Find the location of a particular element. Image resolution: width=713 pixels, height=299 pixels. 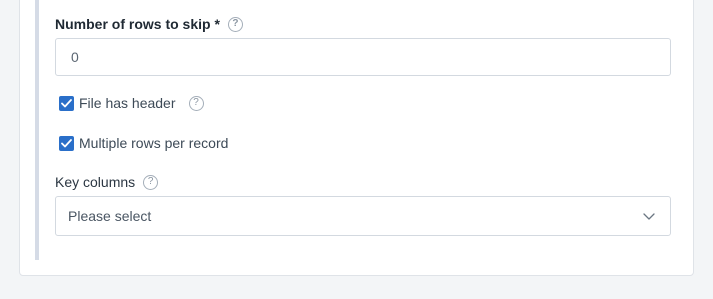

section-indicator-bar is located at coordinates (37, 130).